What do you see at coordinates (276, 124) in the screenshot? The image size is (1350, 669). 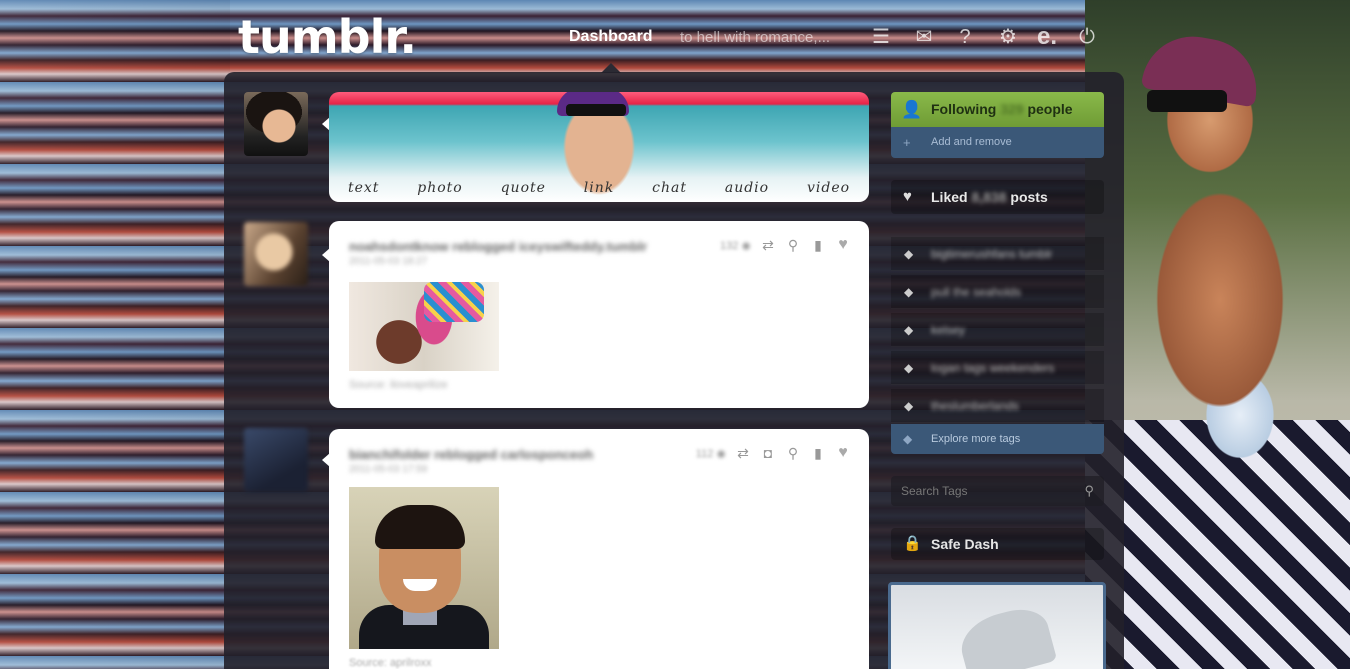 I see `user-avatar` at bounding box center [276, 124].